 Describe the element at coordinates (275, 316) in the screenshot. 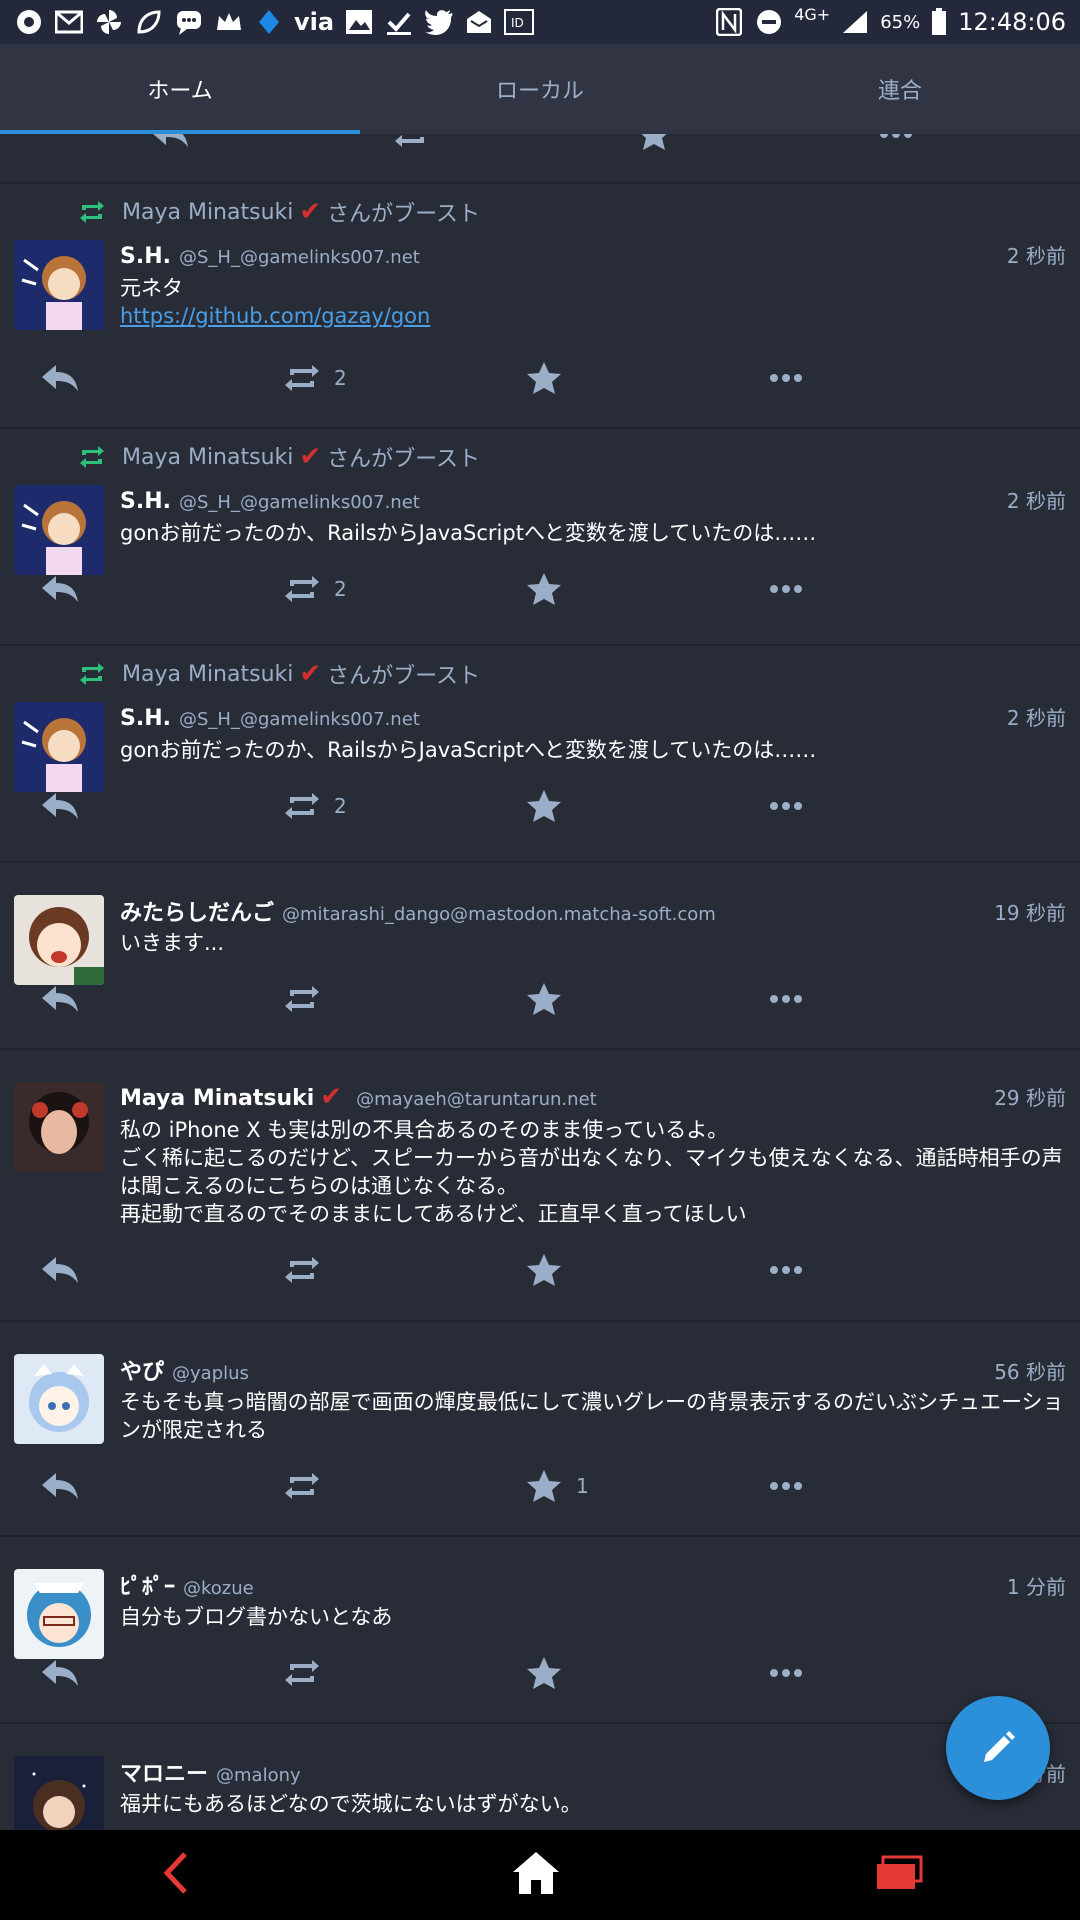

I see `status-link: https://github.com/gazay/gon` at that location.